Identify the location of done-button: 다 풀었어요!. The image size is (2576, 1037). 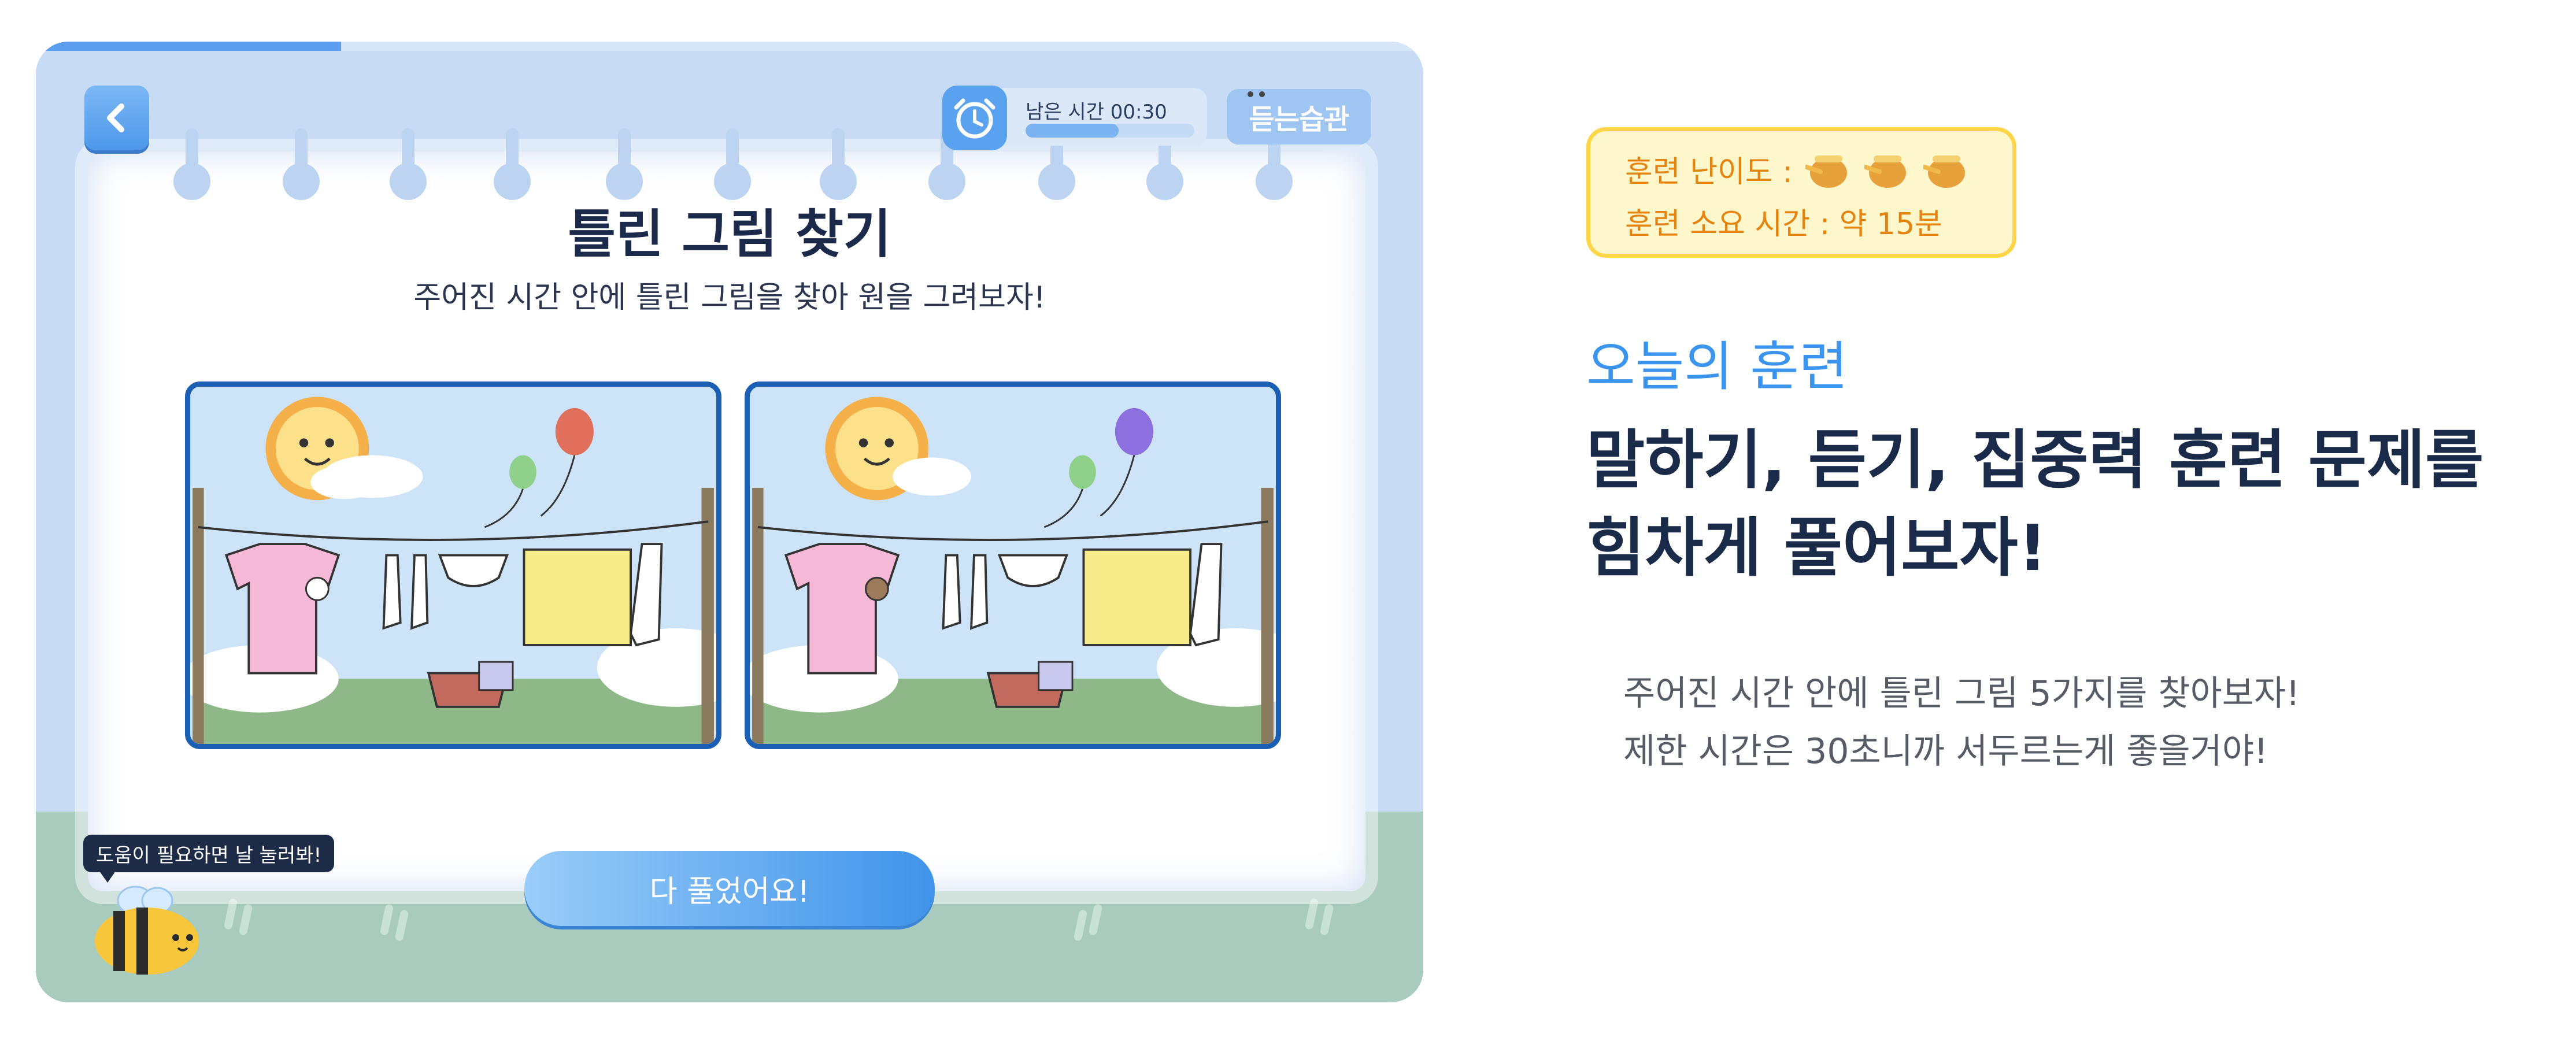
(730, 889).